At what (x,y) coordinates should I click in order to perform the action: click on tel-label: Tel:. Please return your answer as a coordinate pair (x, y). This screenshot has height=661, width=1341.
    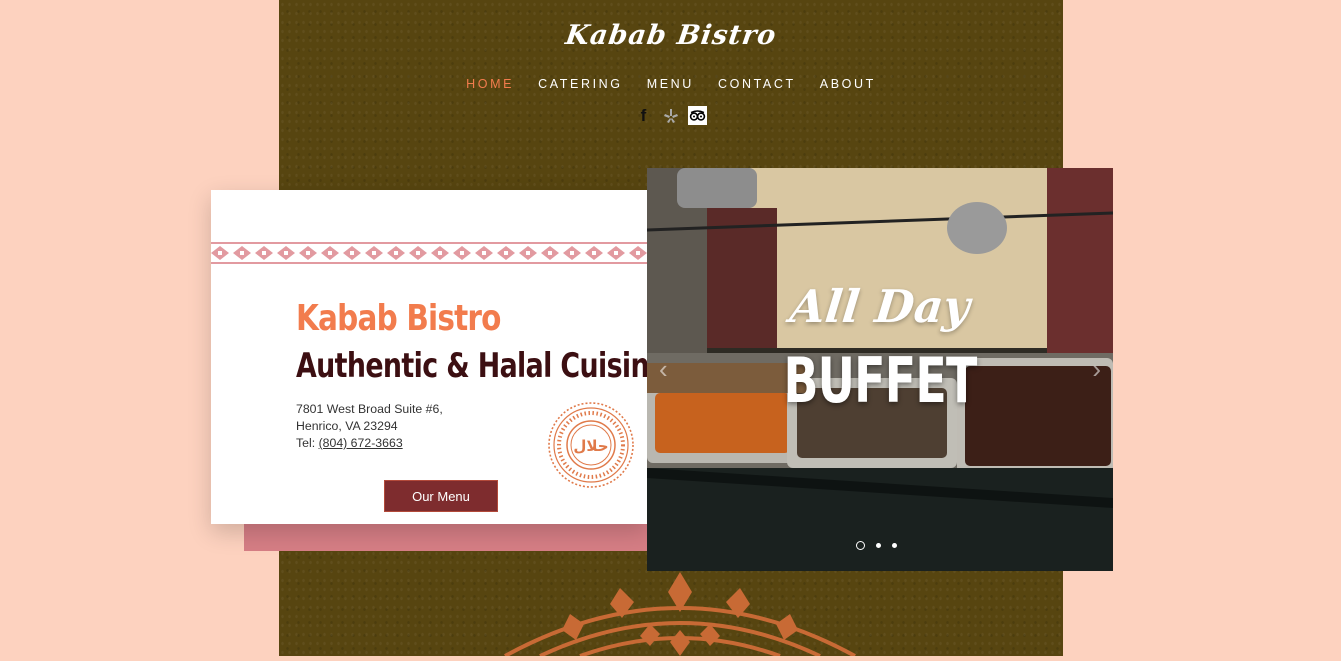
    Looking at the image, I should click on (306, 443).